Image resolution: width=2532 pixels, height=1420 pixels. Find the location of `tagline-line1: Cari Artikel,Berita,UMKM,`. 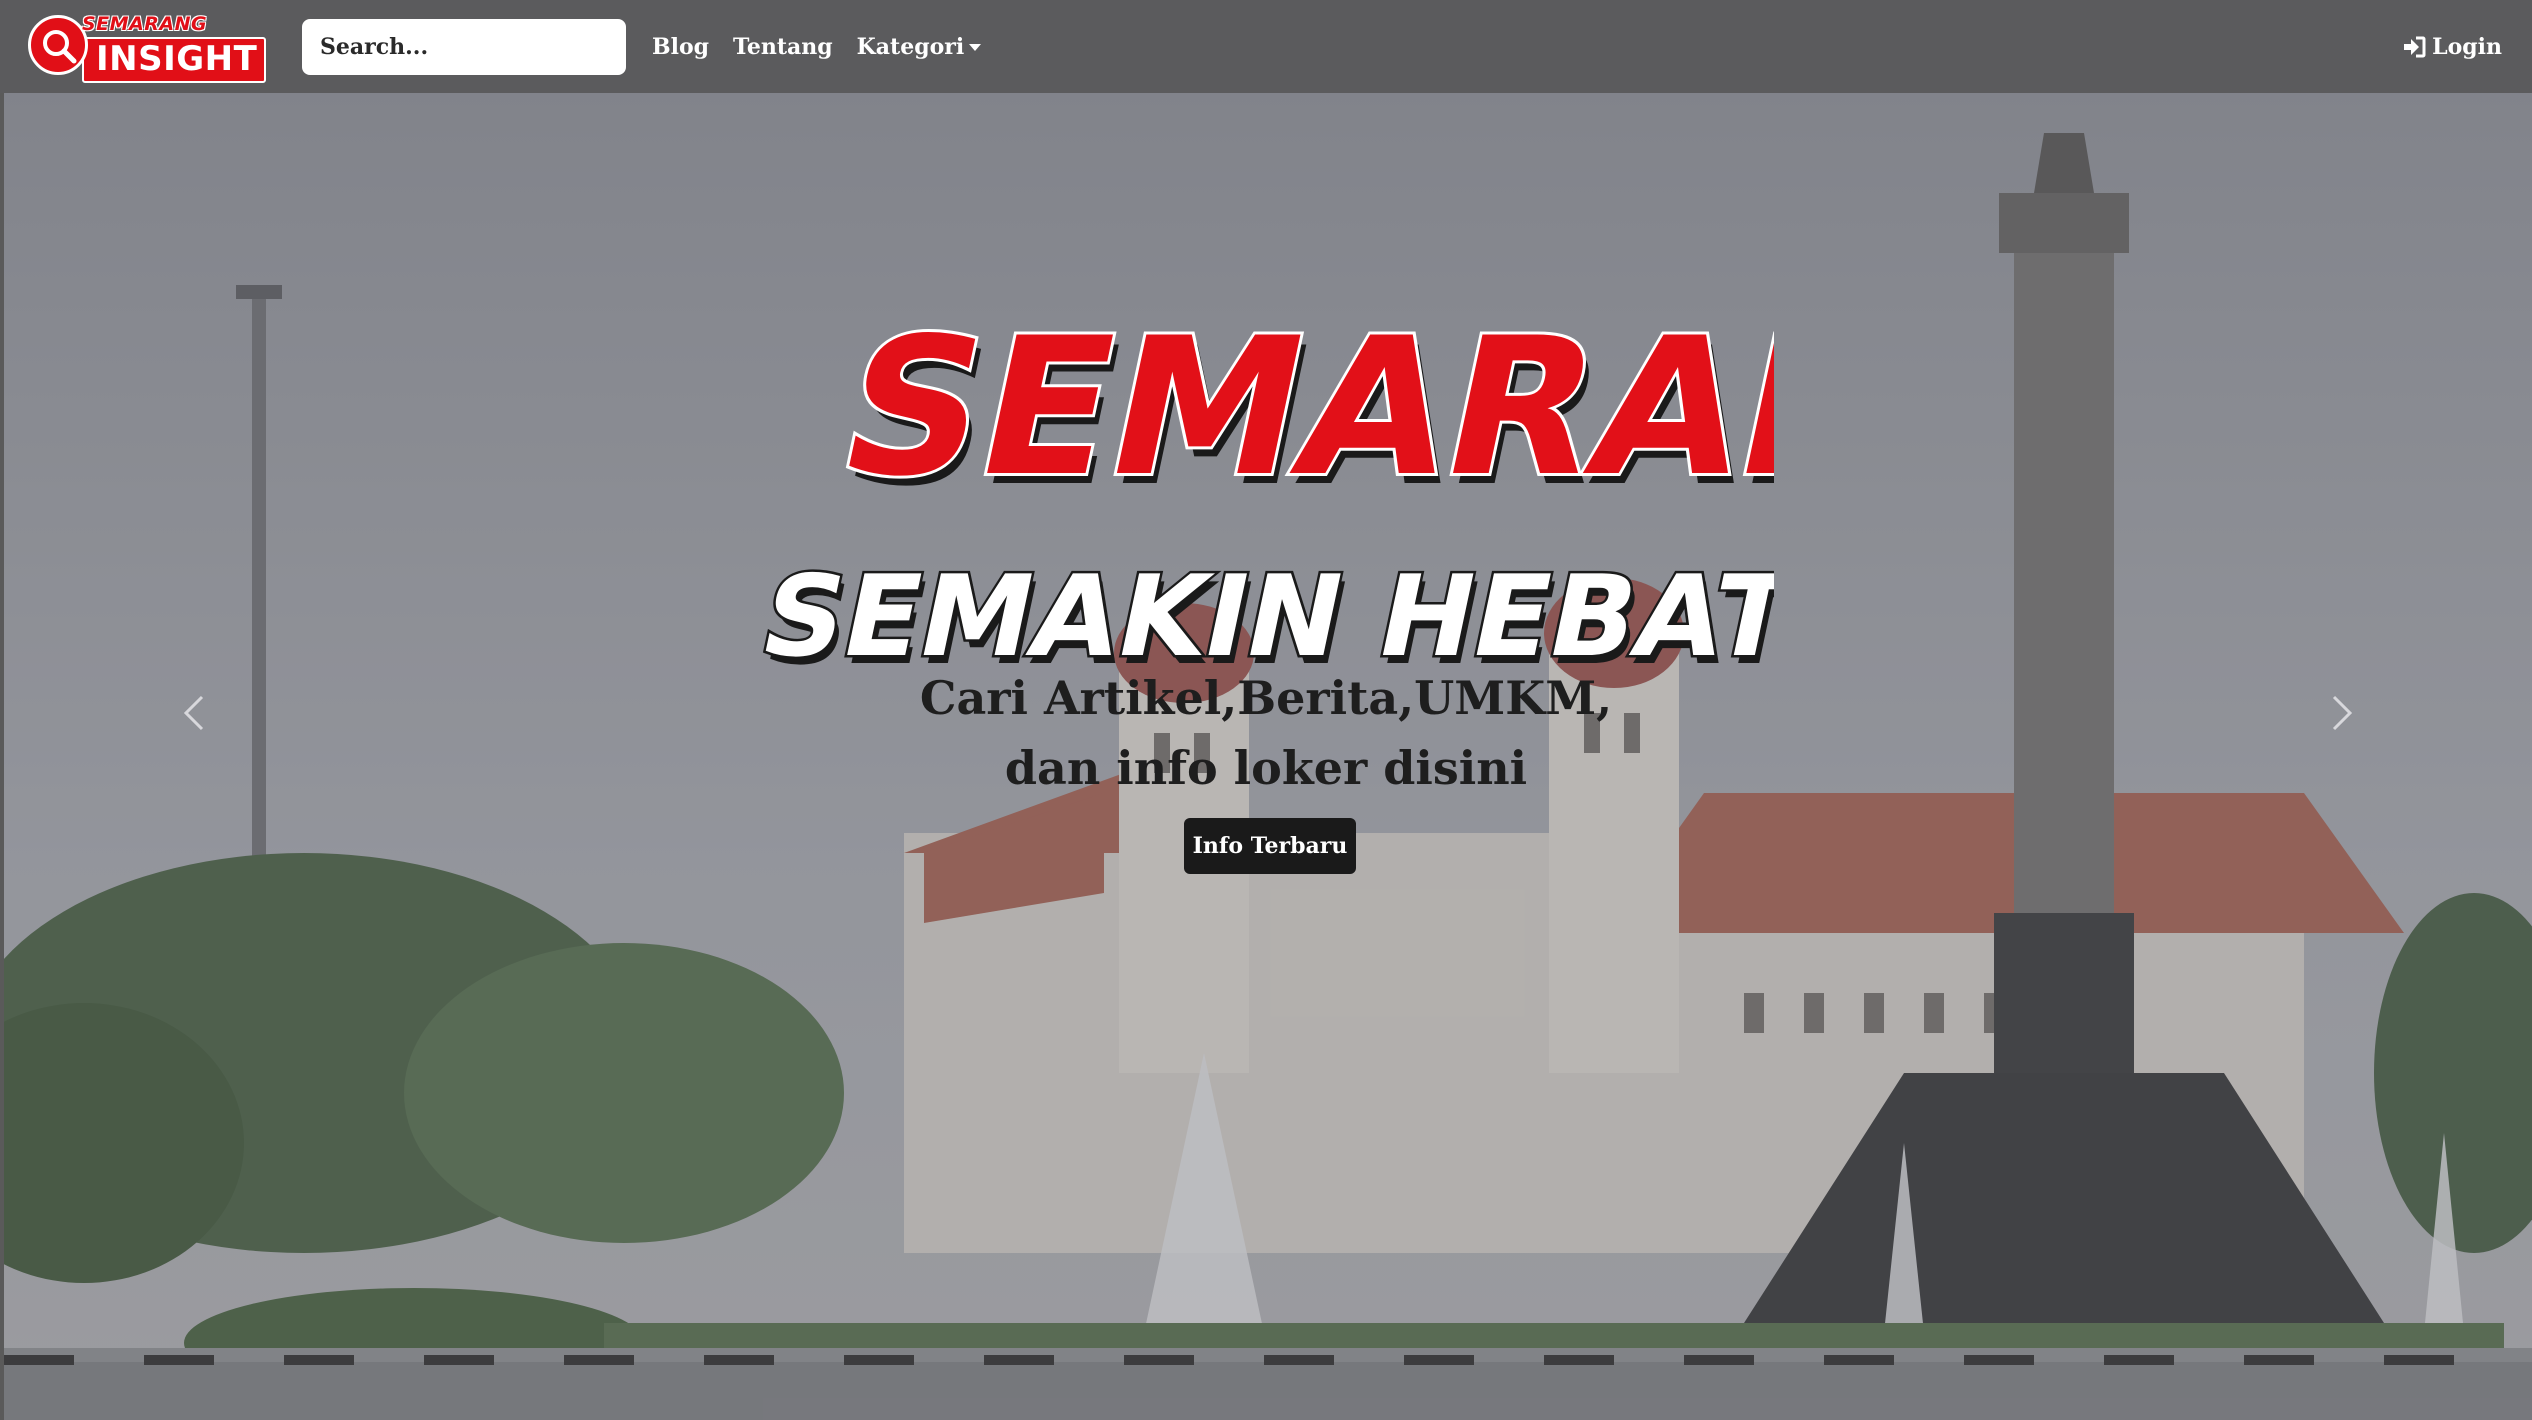

tagline-line1: Cari Artikel,Berita,UMKM, is located at coordinates (1266, 698).